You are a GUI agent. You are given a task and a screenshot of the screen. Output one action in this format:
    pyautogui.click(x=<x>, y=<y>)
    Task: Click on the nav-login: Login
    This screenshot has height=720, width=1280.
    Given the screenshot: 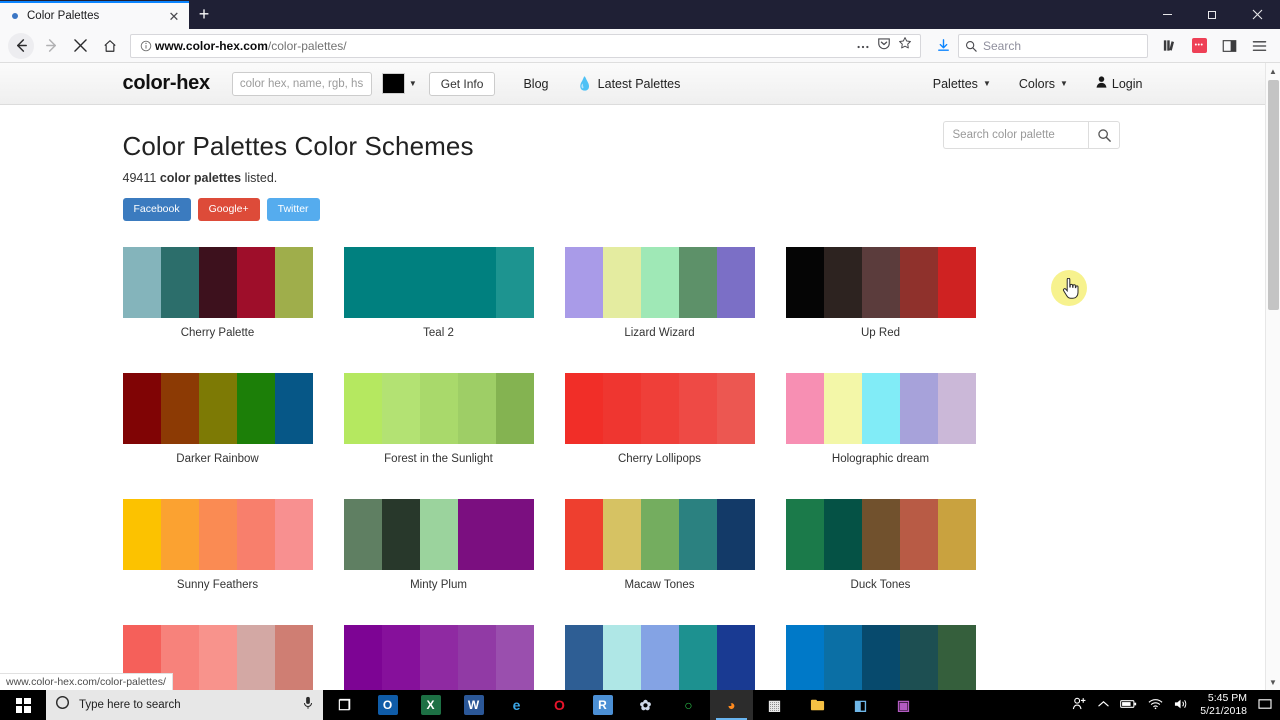 What is the action you would take?
    pyautogui.click(x=1119, y=83)
    